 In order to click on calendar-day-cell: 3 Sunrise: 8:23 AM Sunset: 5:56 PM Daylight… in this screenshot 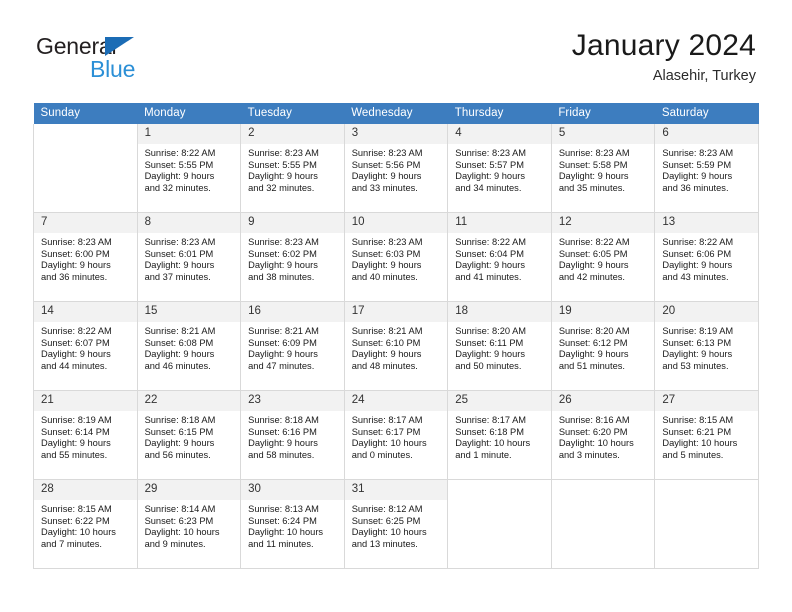, I will do `click(396, 168)`.